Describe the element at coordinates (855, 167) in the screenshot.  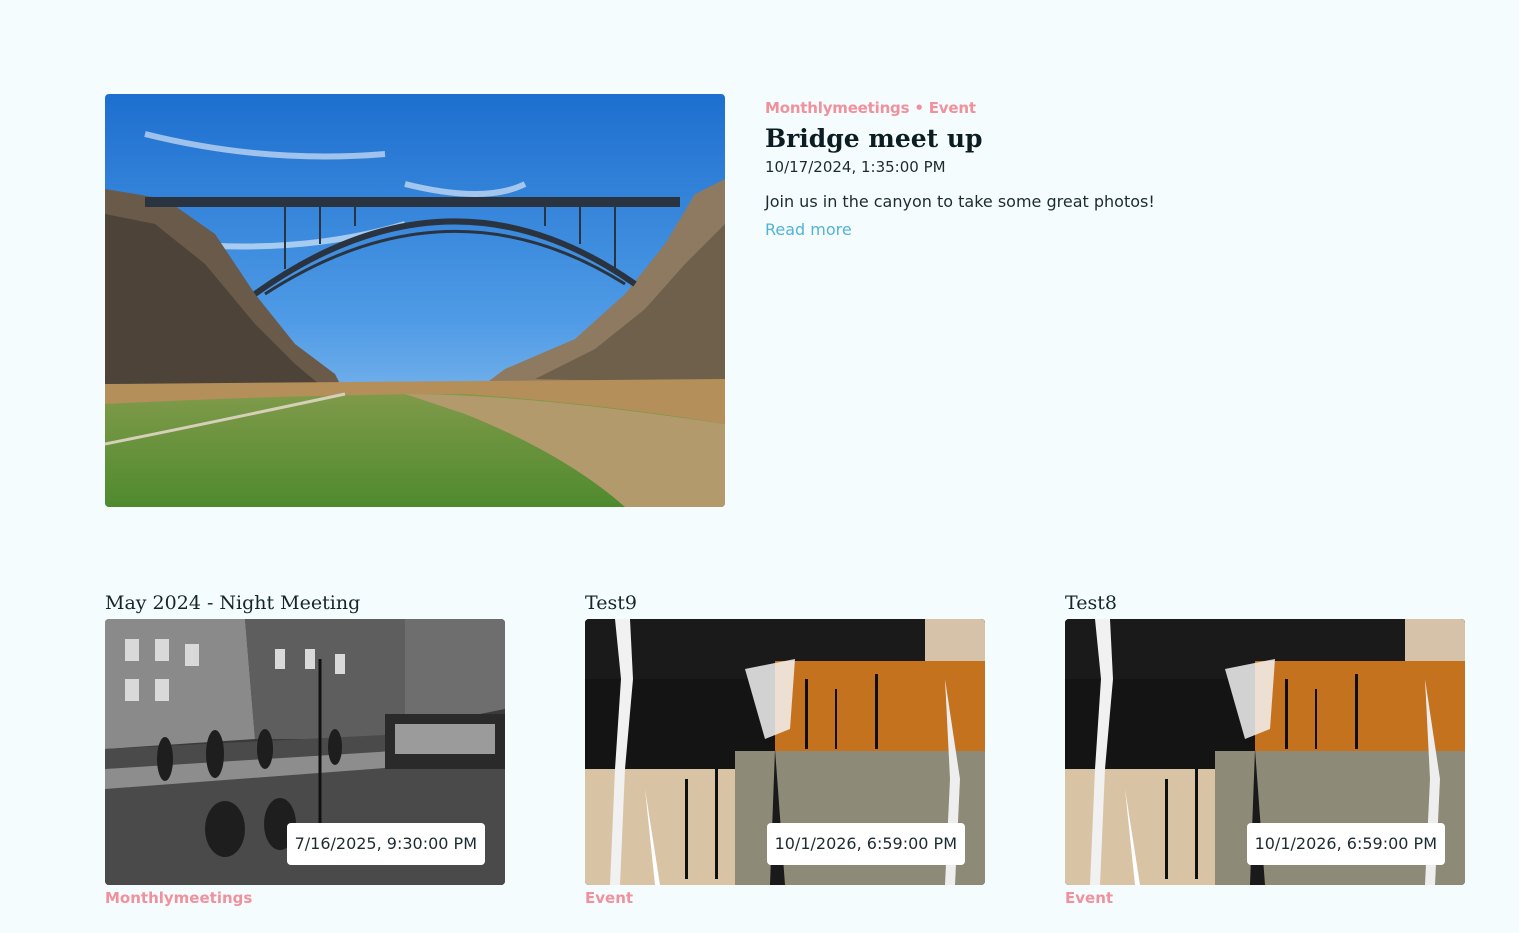
I see `featured-date: 10/17/2024, 1:35:00 PM` at that location.